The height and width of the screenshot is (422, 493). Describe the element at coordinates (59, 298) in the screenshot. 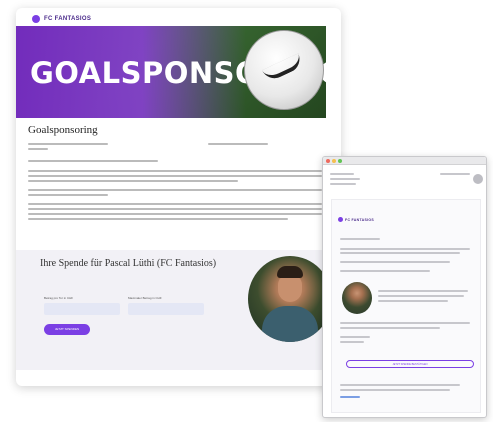

I see `amount-per-goal-label: Betrag pro Tor in CHF` at that location.